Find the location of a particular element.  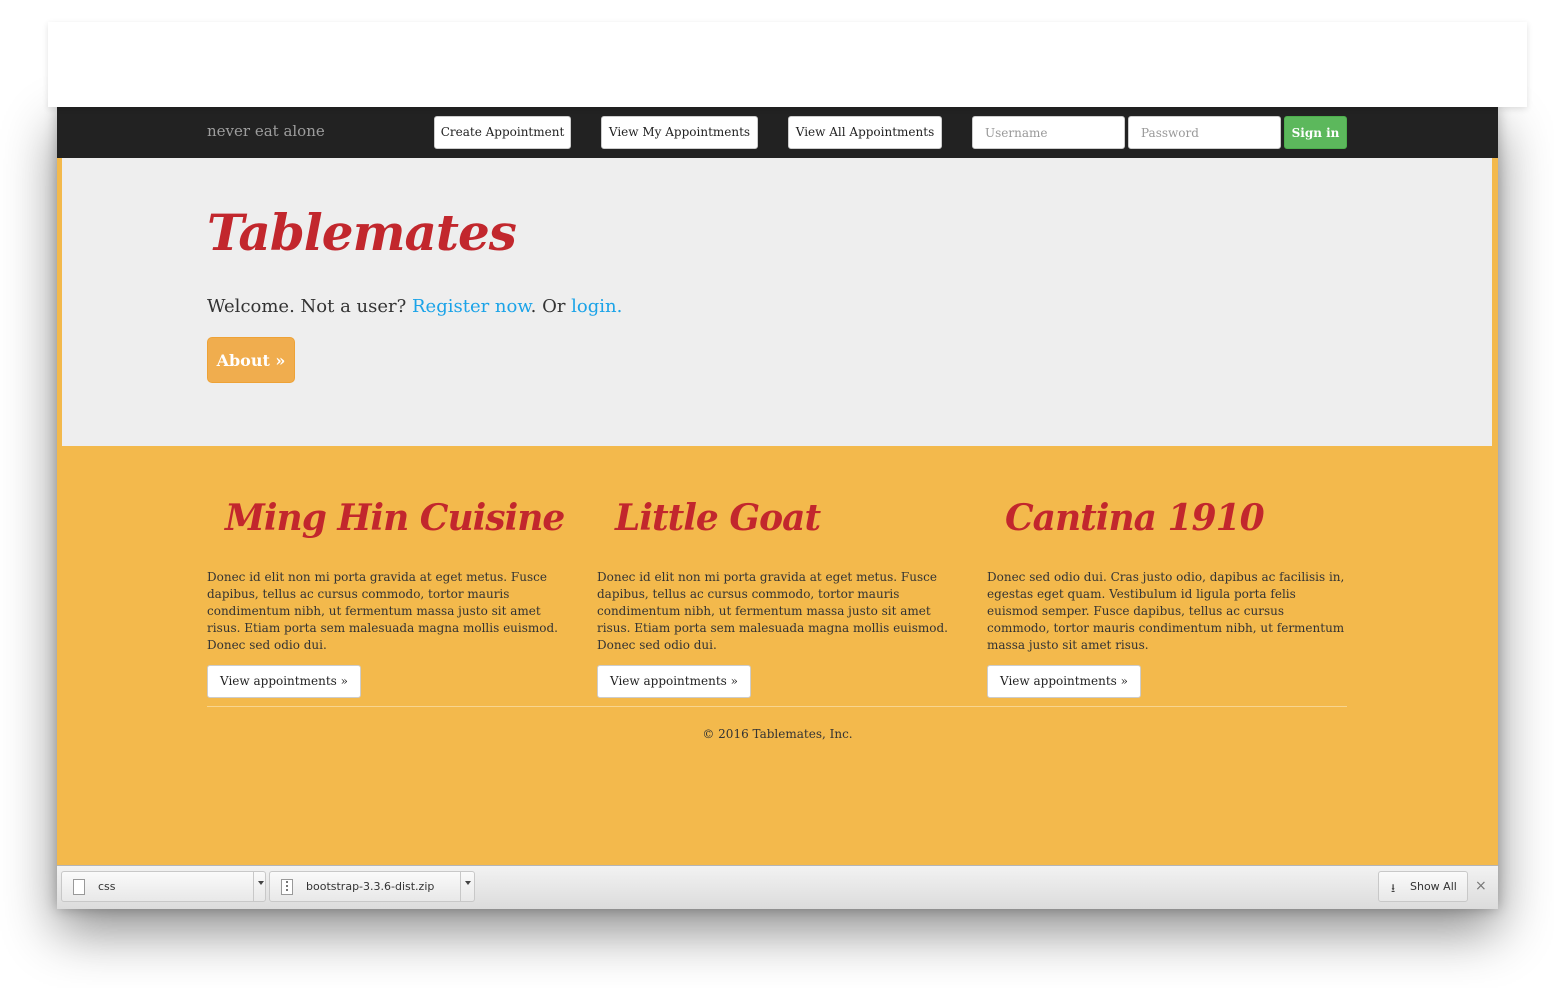

username-input is located at coordinates (1048, 132).